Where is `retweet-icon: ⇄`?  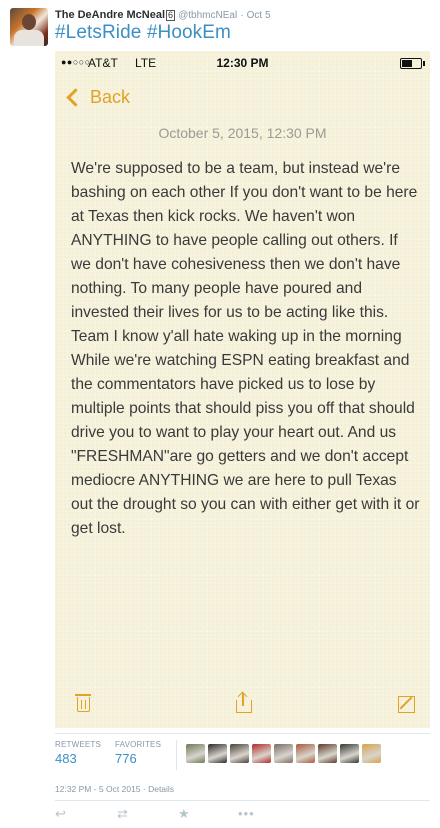 retweet-icon: ⇄ is located at coordinates (122, 814).